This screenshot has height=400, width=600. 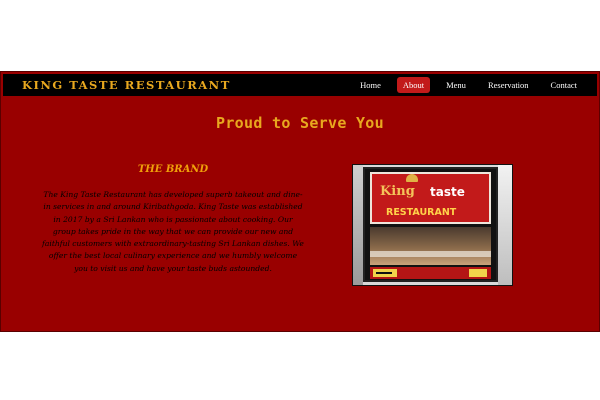 What do you see at coordinates (173, 169) in the screenshot?
I see `brand-section-heading: THE BRAND` at bounding box center [173, 169].